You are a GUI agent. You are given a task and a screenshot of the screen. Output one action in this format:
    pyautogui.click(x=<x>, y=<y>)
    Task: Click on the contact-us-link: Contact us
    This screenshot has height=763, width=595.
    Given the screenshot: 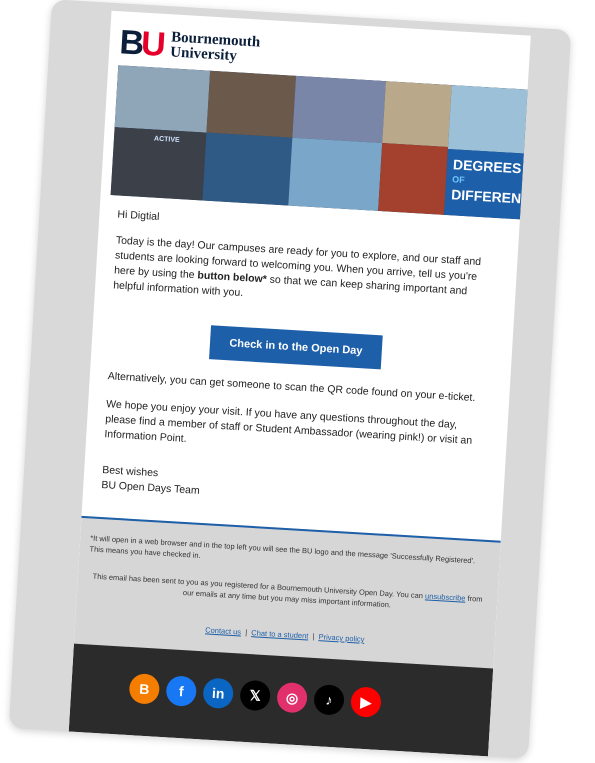 What is the action you would take?
    pyautogui.click(x=223, y=630)
    